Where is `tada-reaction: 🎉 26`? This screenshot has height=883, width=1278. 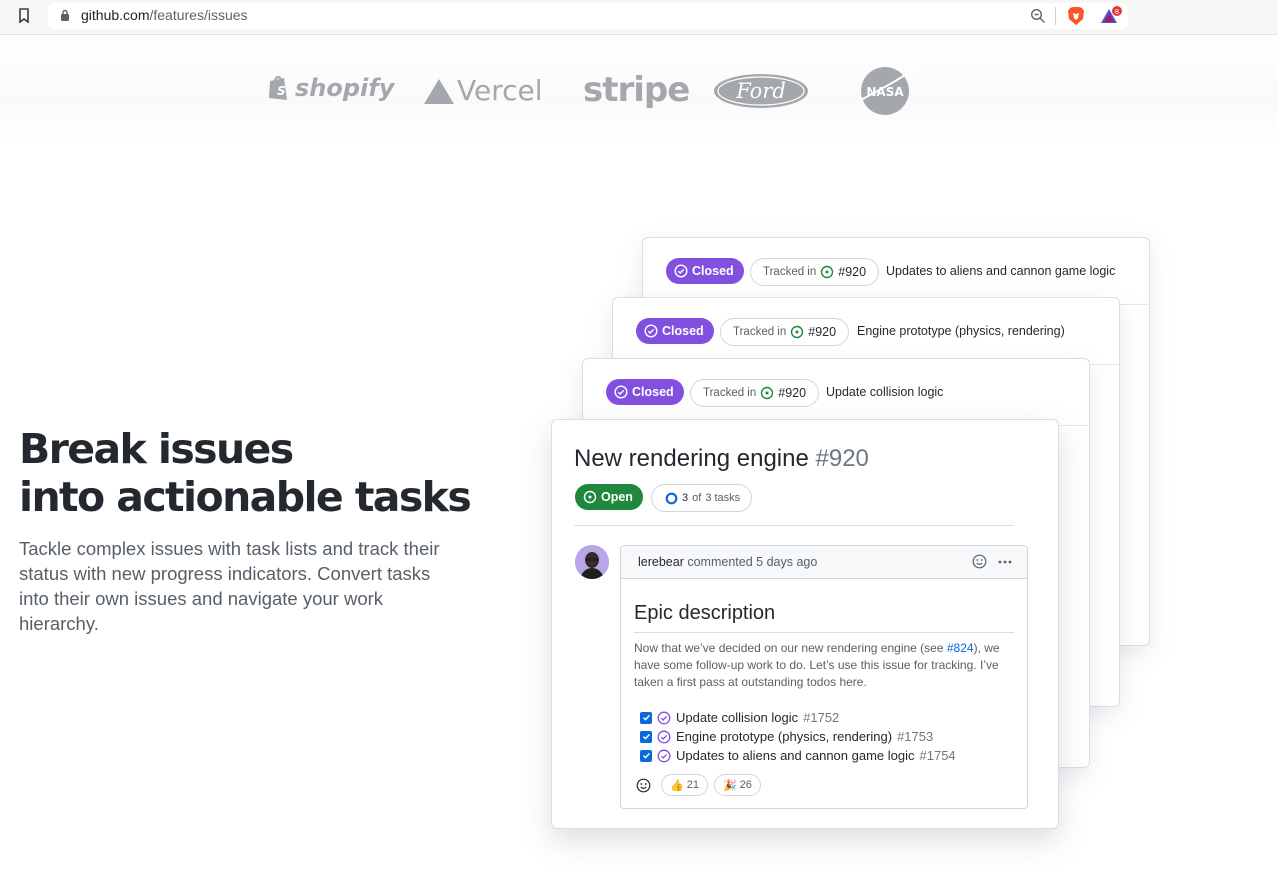
tada-reaction: 🎉 26 is located at coordinates (737, 785).